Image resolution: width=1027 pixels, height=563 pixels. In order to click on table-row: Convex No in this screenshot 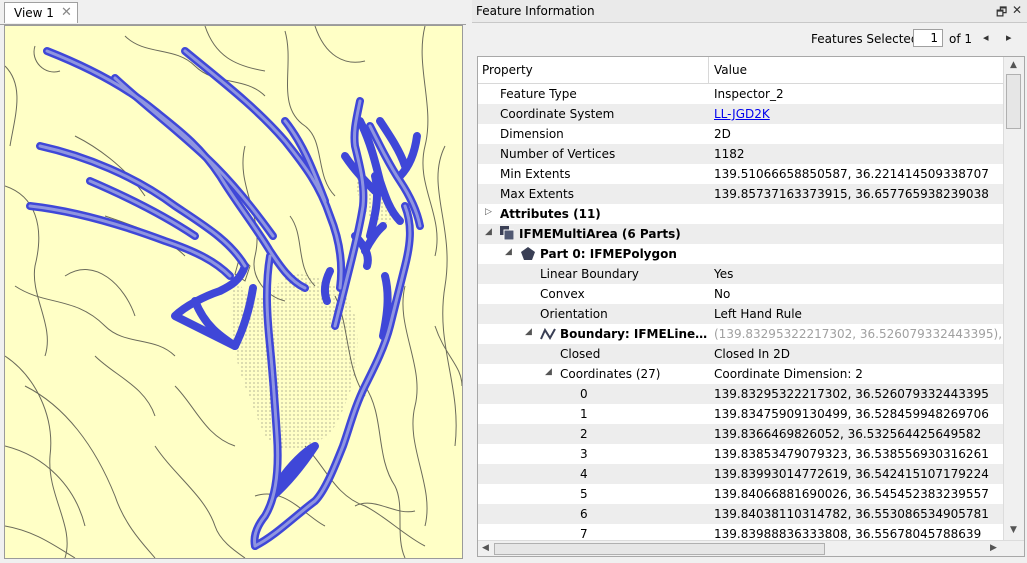, I will do `click(740, 294)`.